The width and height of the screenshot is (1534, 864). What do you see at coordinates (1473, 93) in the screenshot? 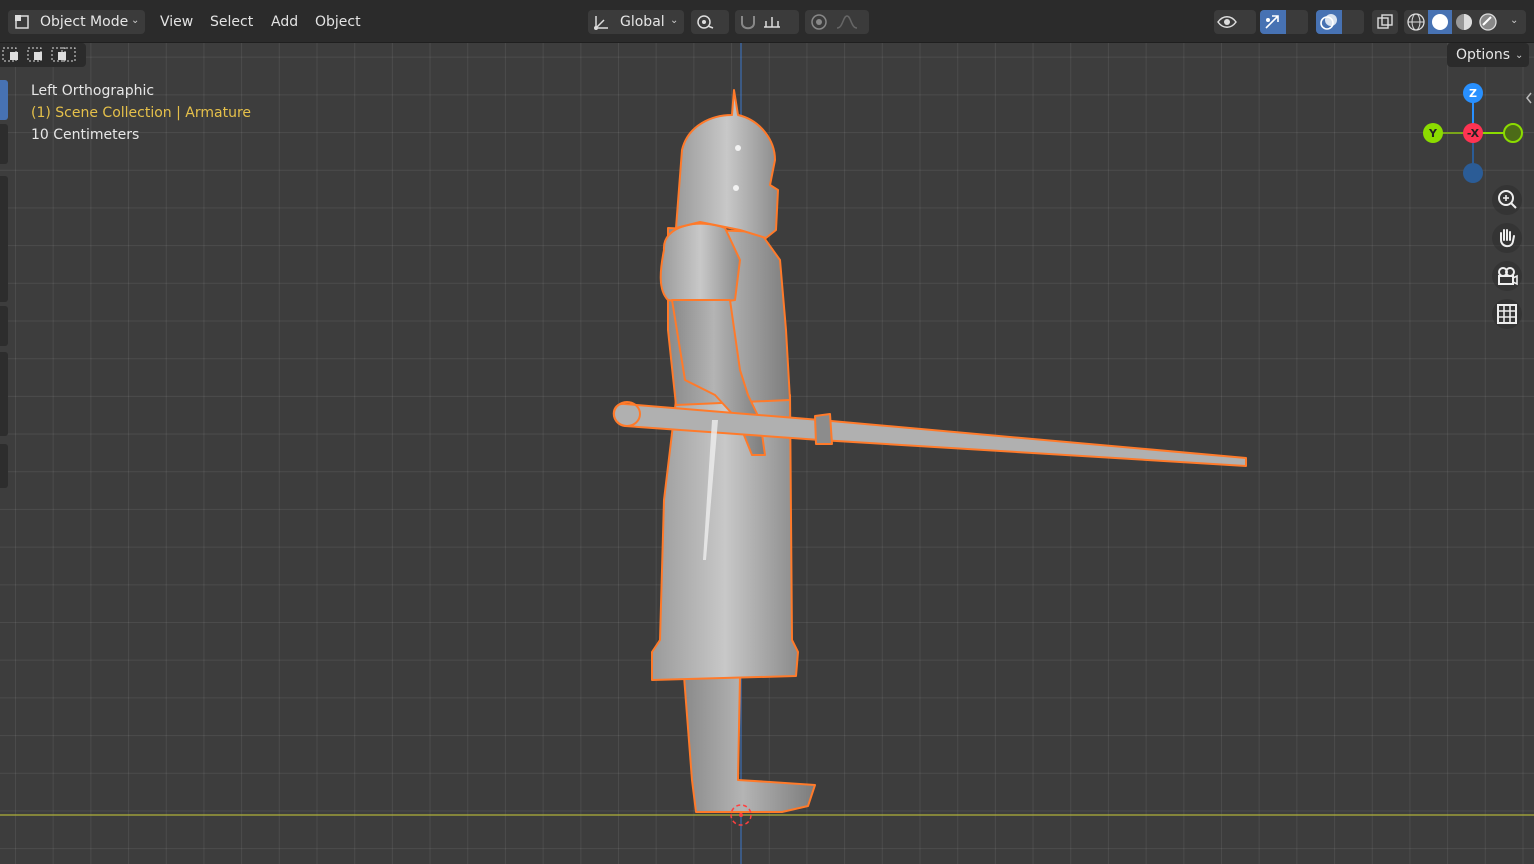
I see `gizmo-z-label: Z` at bounding box center [1473, 93].